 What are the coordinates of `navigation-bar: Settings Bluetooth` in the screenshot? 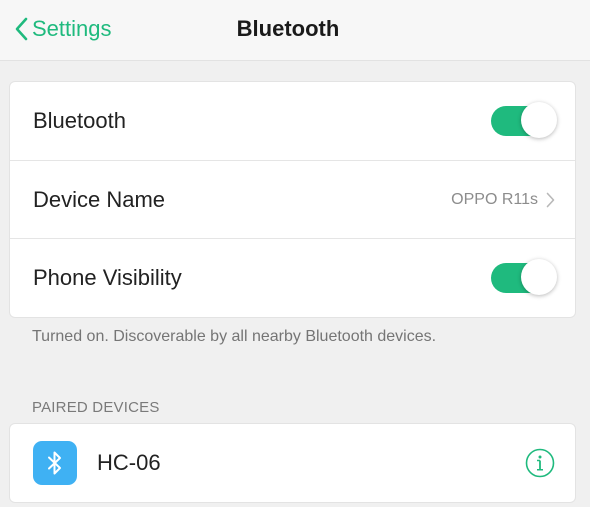 It's located at (295, 30).